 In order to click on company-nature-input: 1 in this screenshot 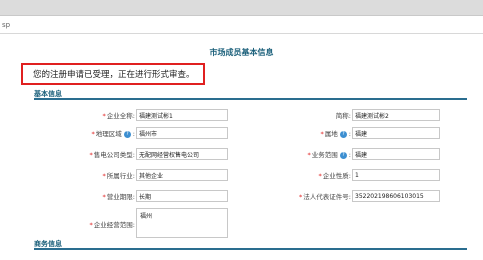, I will do `click(396, 175)`.